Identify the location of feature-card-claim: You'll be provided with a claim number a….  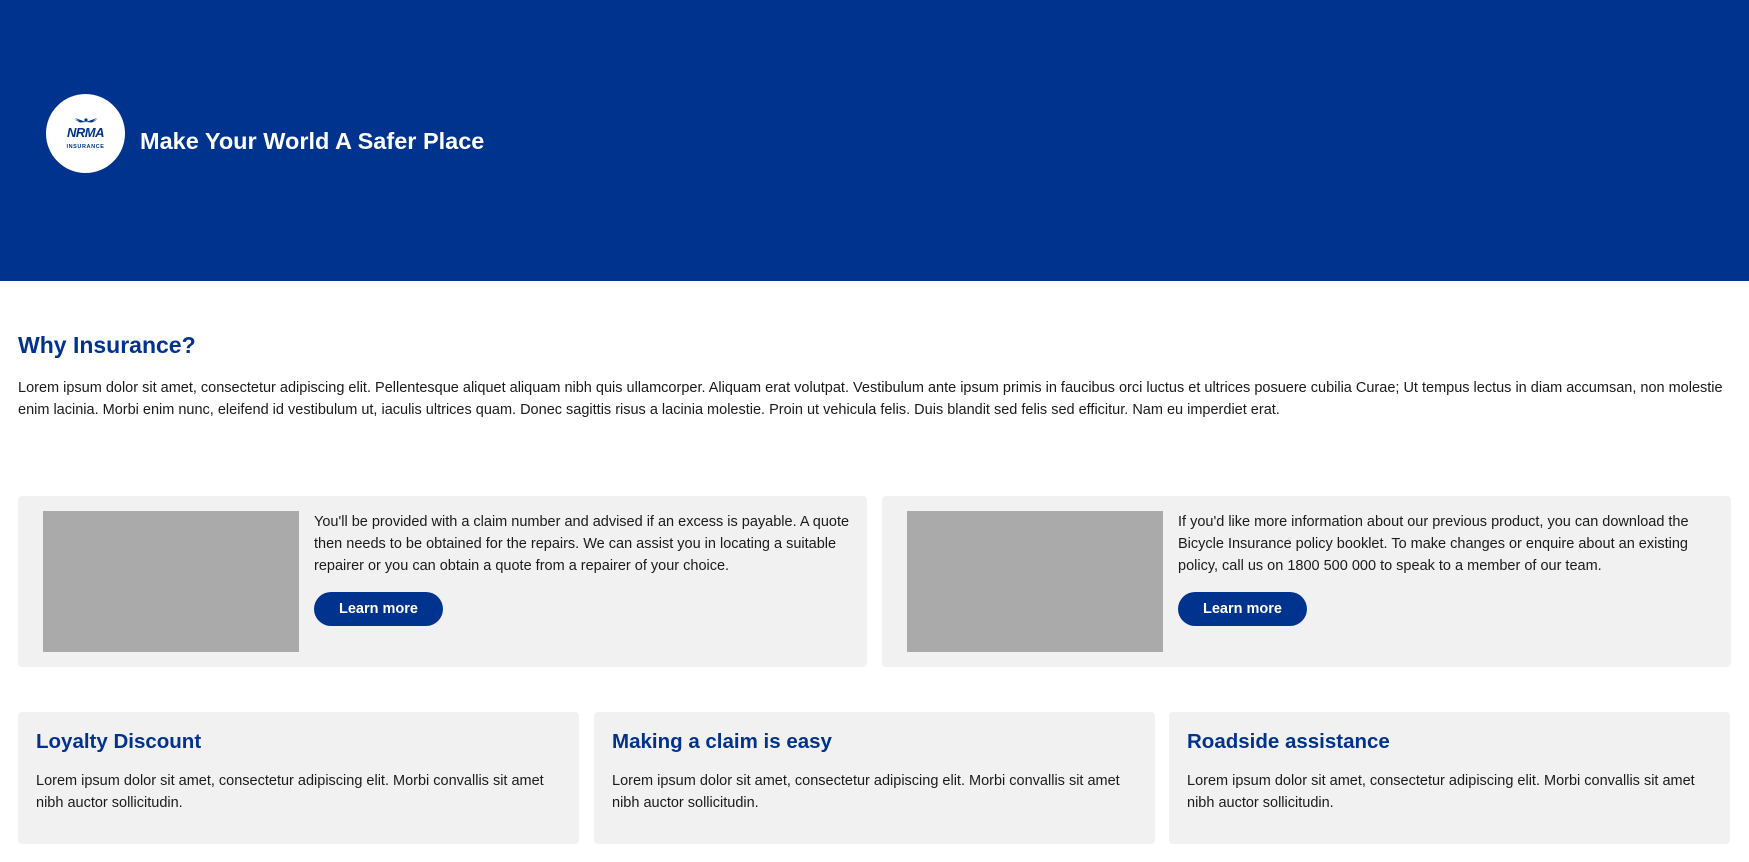
(442, 581).